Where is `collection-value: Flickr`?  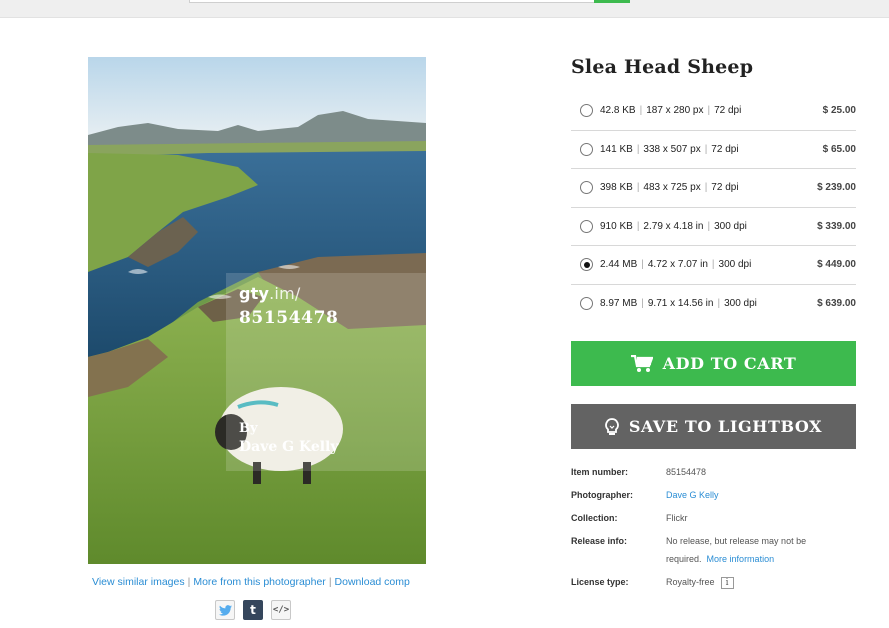
collection-value: Flickr is located at coordinates (677, 518).